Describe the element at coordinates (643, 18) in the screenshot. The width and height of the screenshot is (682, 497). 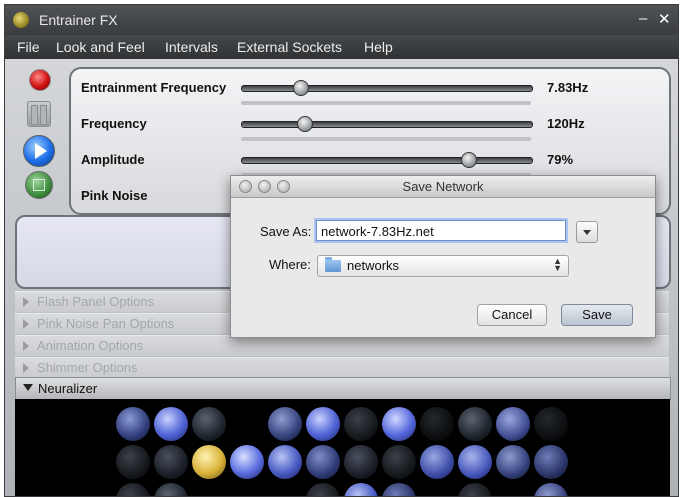
I see `minimize-button: –` at that location.